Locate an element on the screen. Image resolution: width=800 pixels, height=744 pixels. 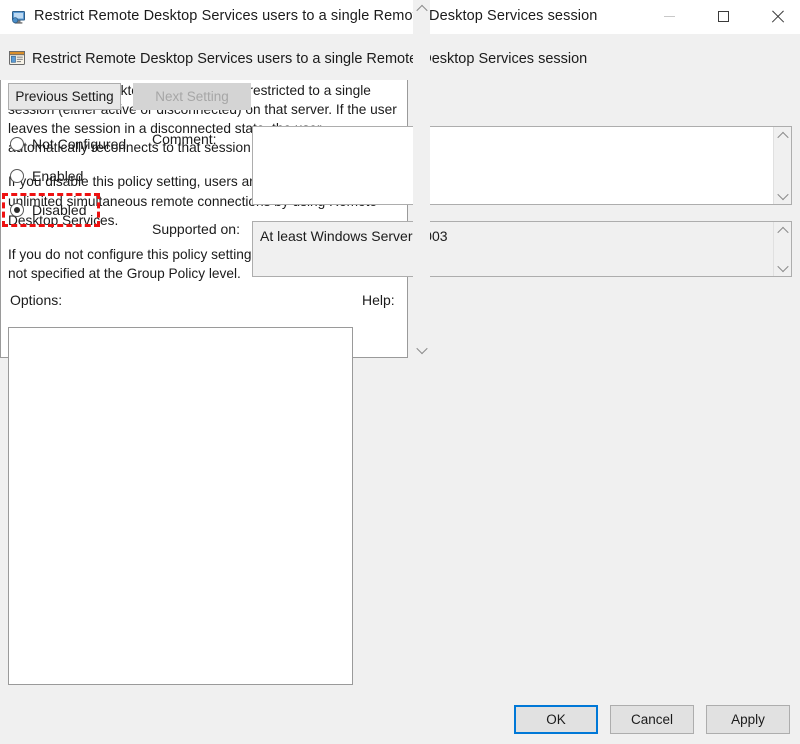
policy-setting-icon is located at coordinates (17, 58).